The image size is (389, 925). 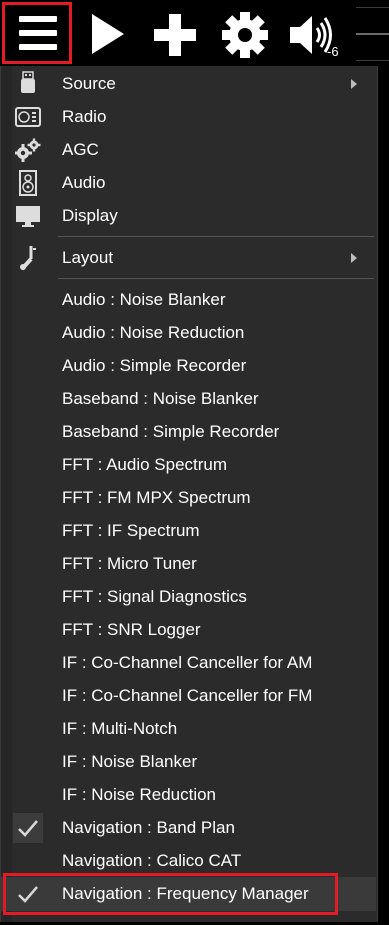 What do you see at coordinates (144, 299) in the screenshot?
I see `menu-item-label: Audio : Noise Blanker` at bounding box center [144, 299].